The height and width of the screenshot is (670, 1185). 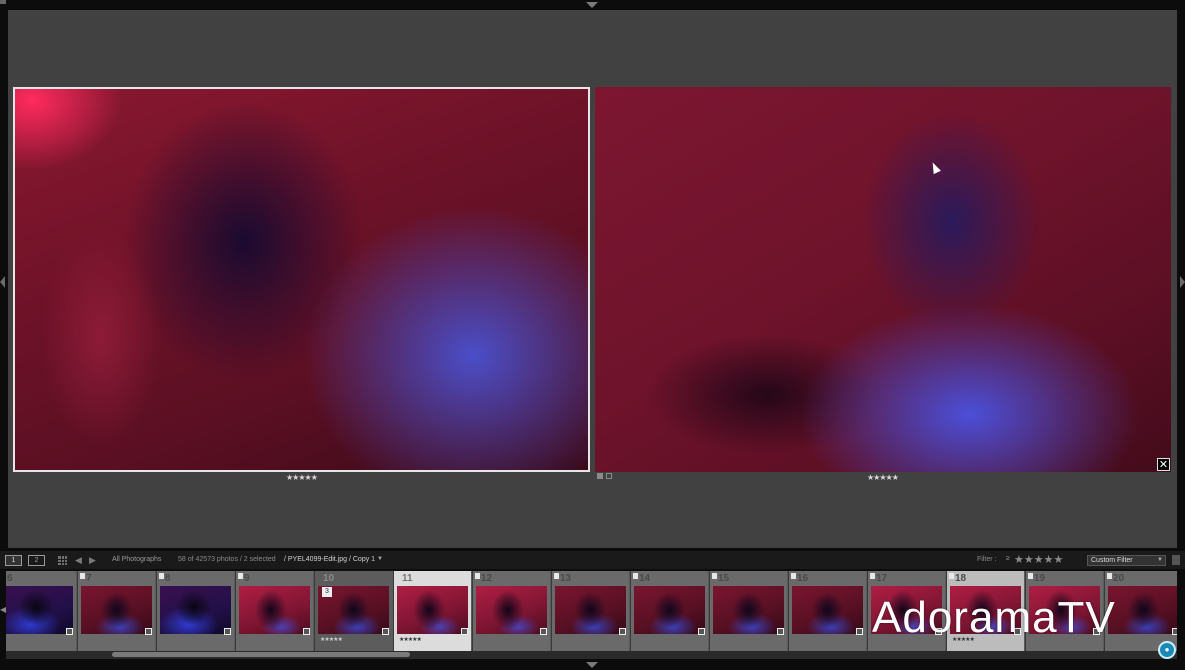 I want to click on filmstrip-cell: 7, so click(x=117, y=611).